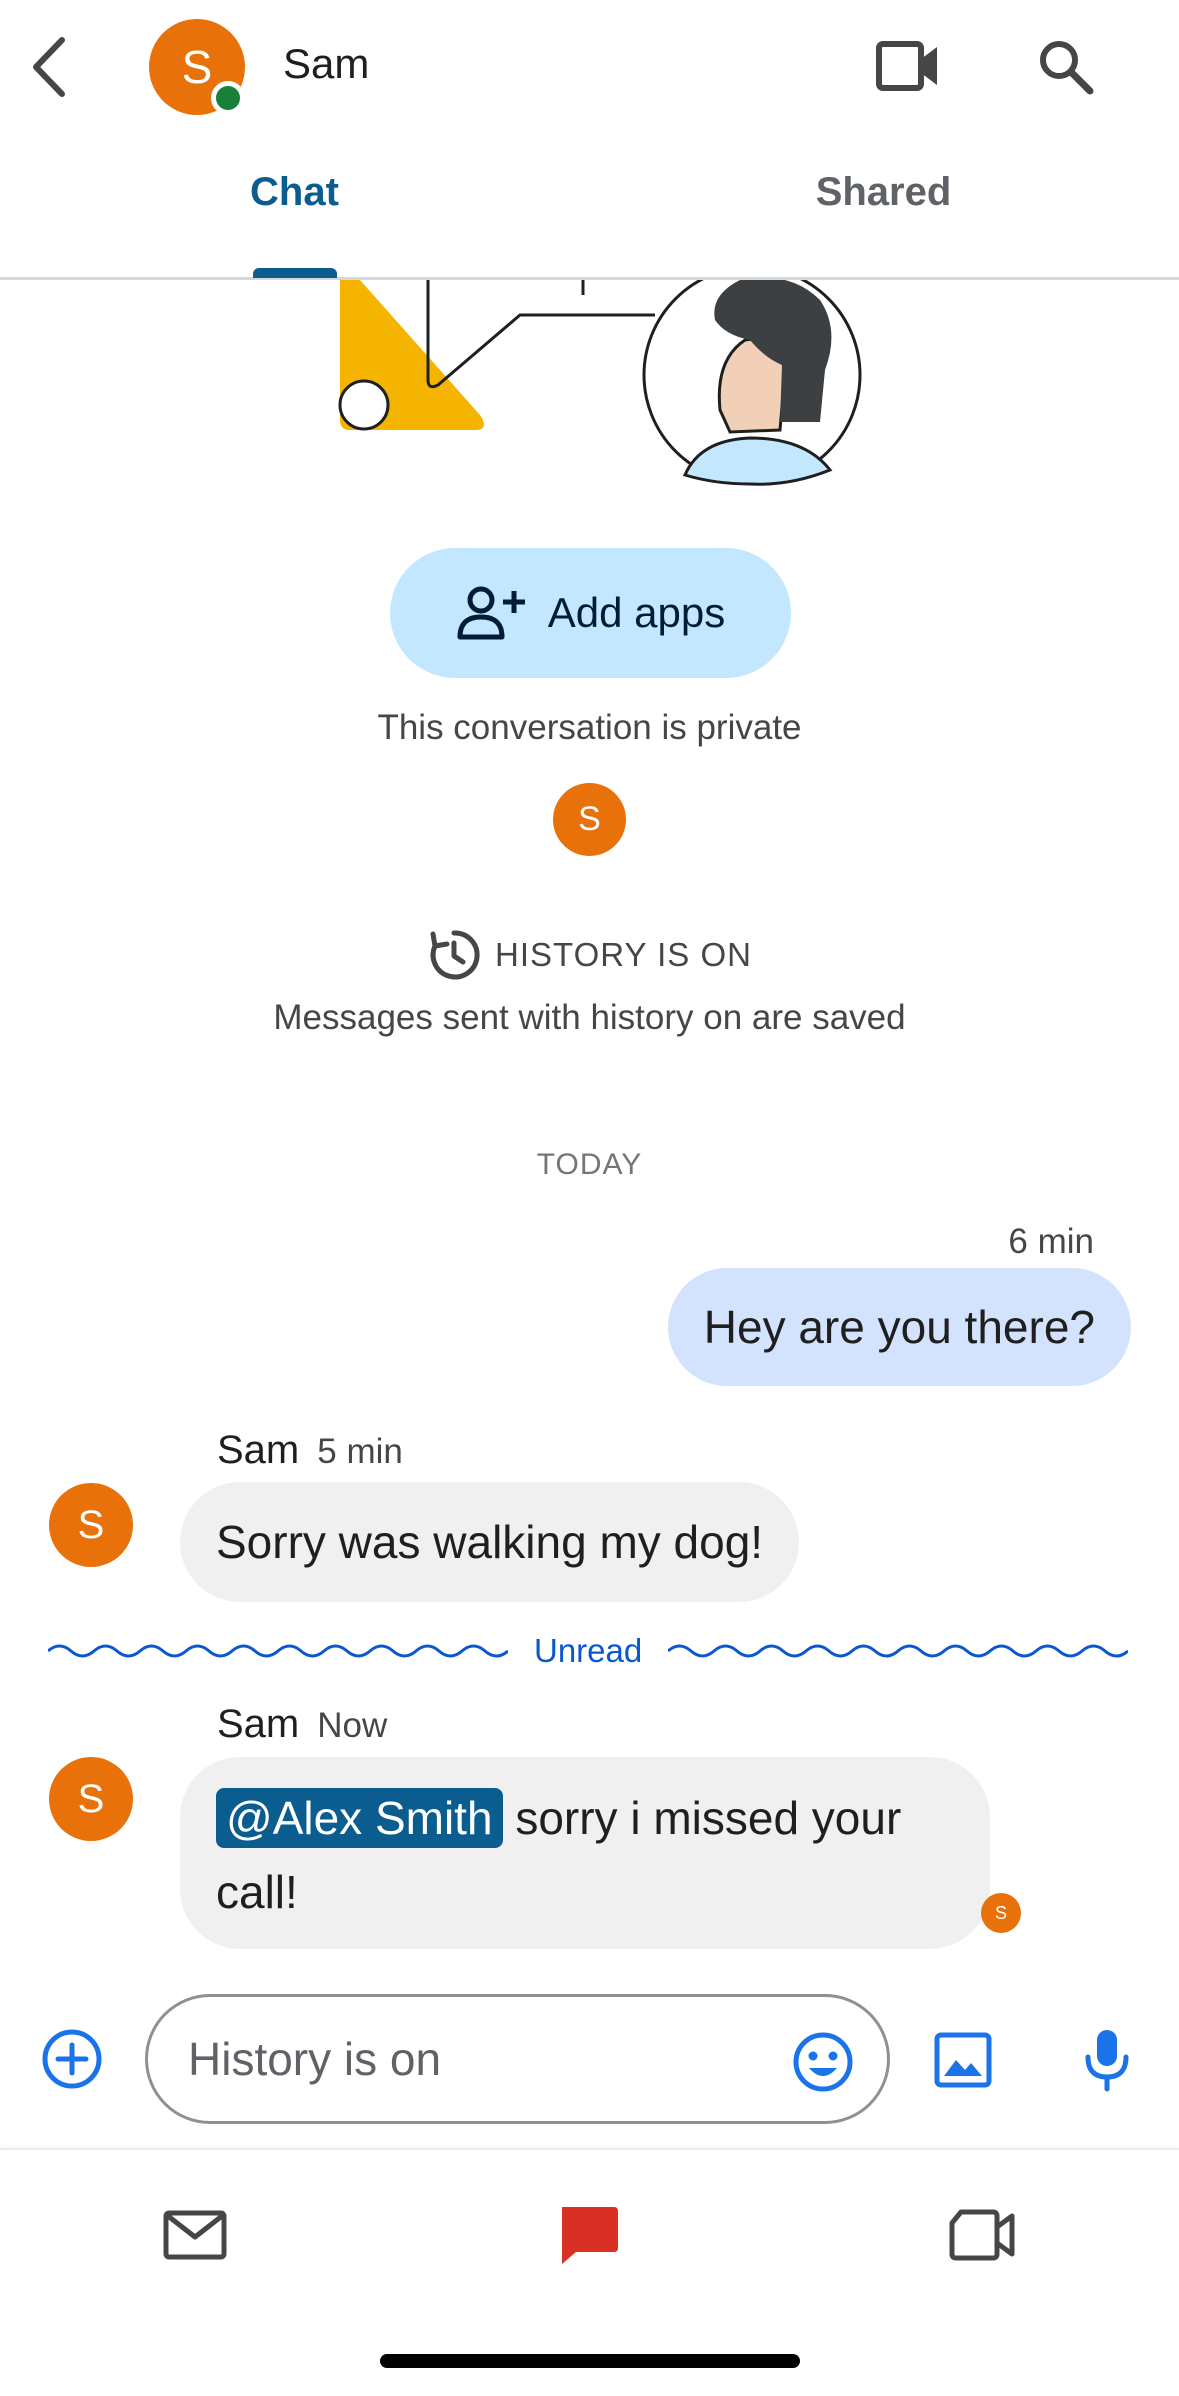  I want to click on active-tab-indicator, so click(295, 273).